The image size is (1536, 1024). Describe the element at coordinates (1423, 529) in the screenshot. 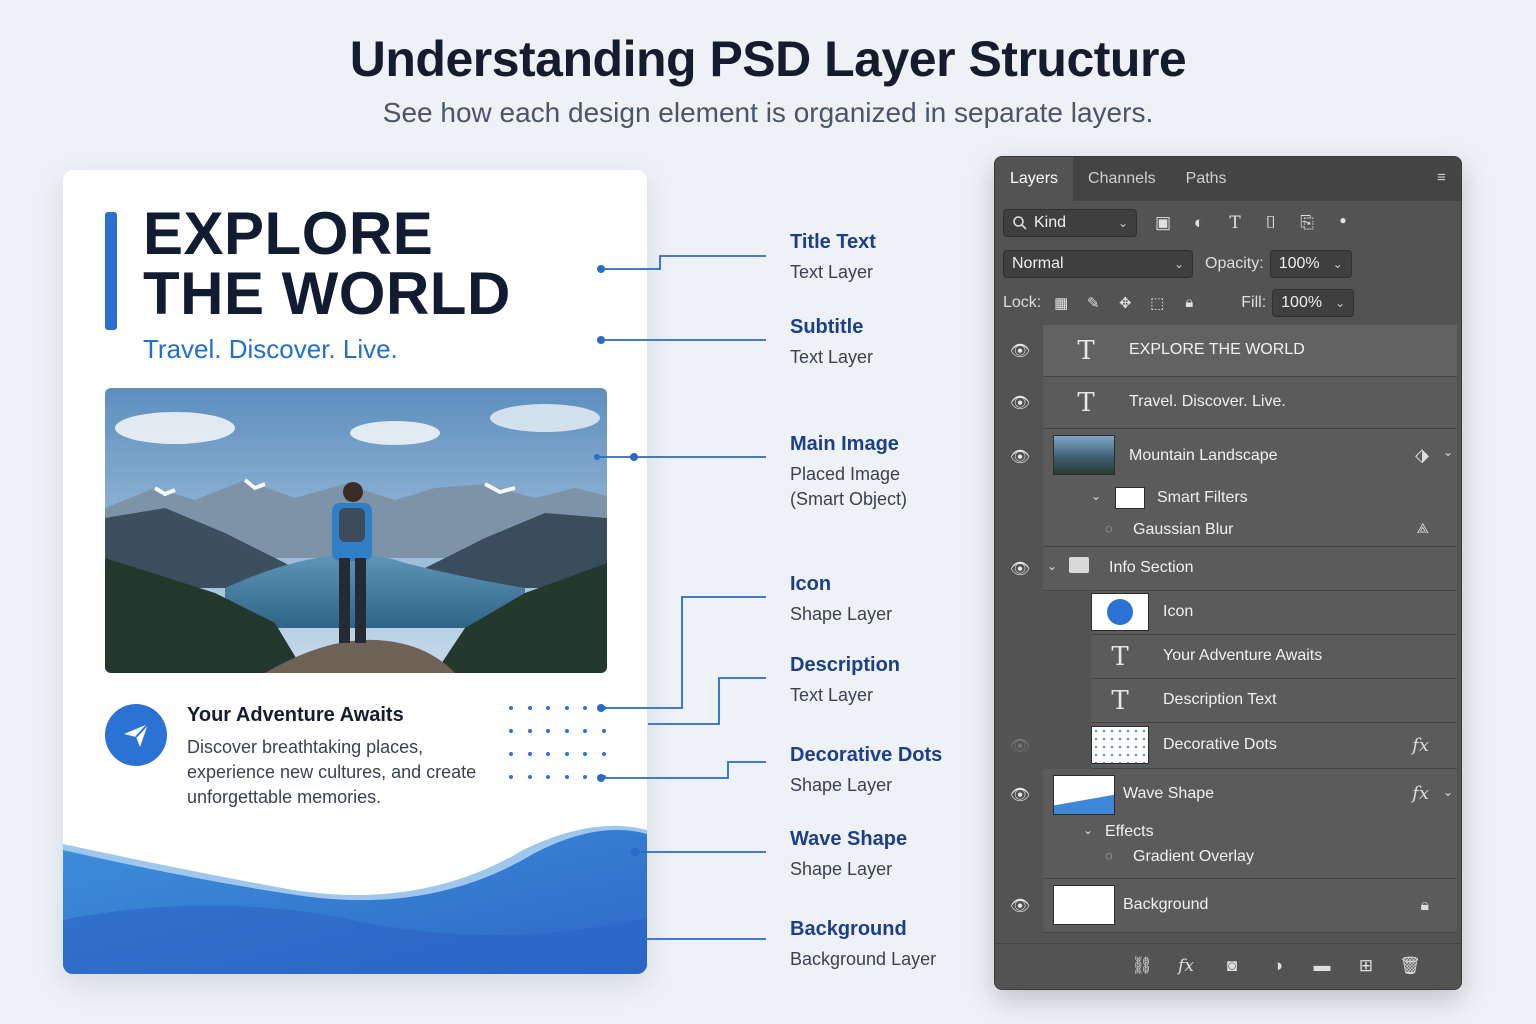

I see `filter-options-icon: ⟁` at that location.